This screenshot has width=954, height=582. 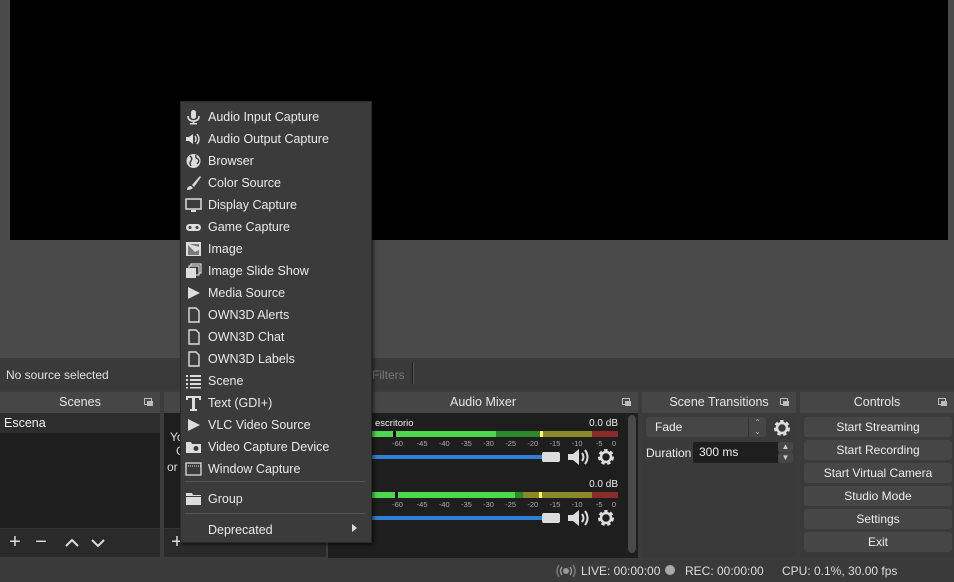 What do you see at coordinates (878, 496) in the screenshot?
I see `studio-mode-button: Studio Mode` at bounding box center [878, 496].